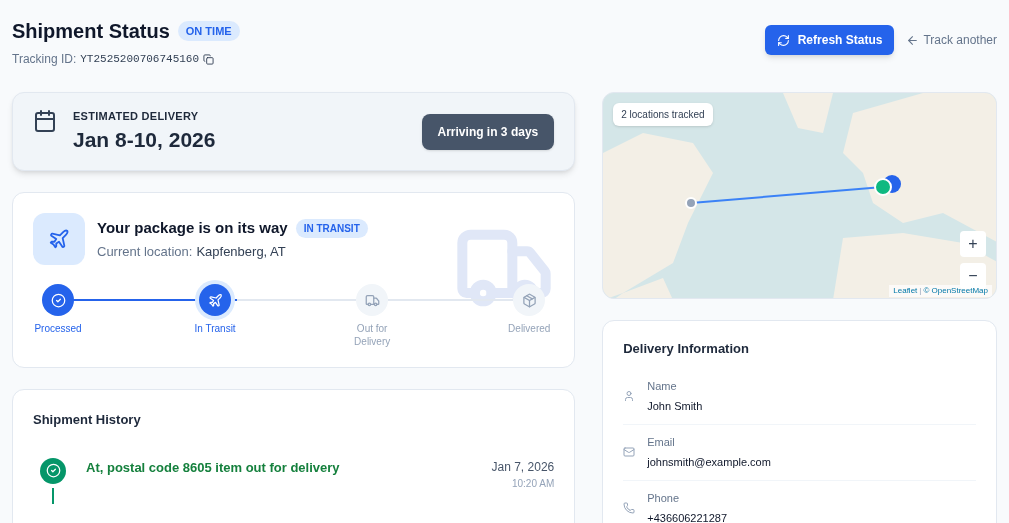  Describe the element at coordinates (192, 228) in the screenshot. I see `status-title: Your package is on its way` at that location.